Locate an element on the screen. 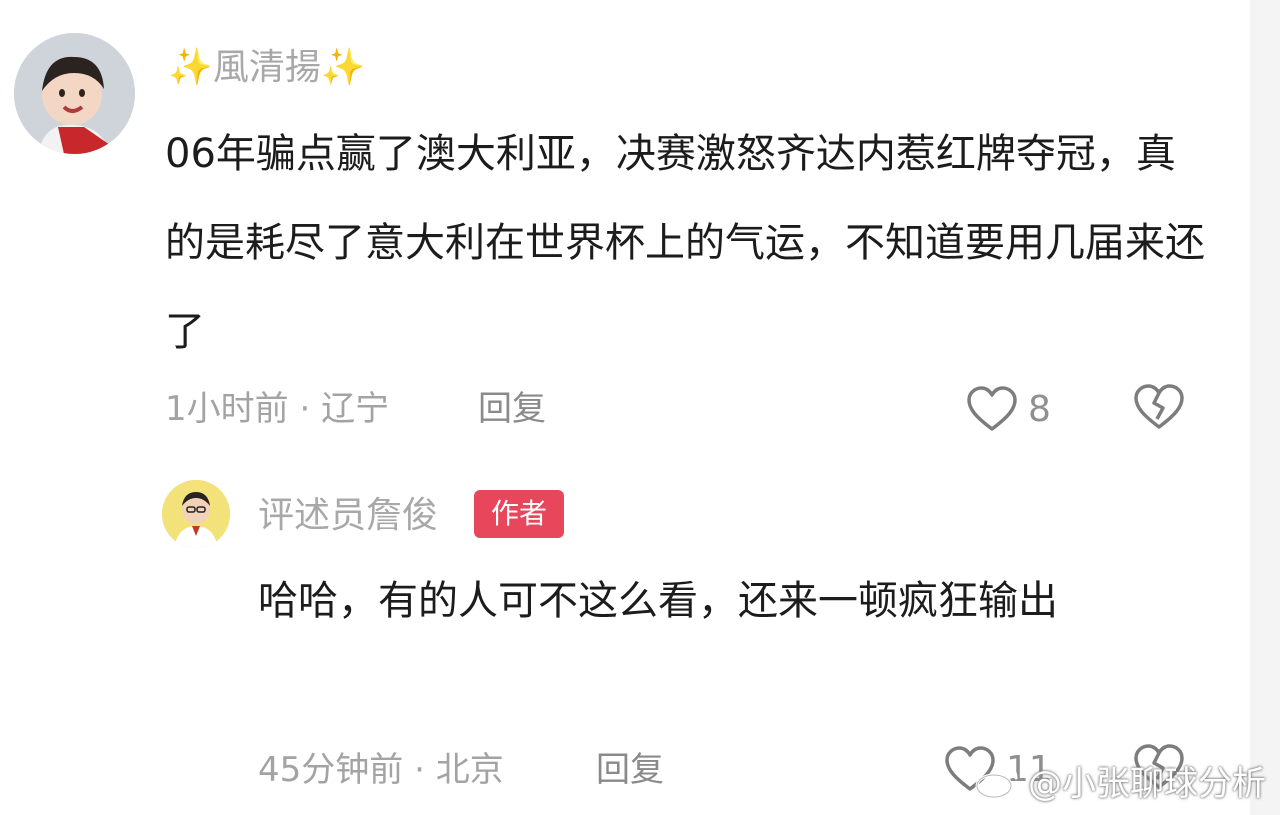 This screenshot has width=1280, height=815. username: 评述员詹俊 is located at coordinates (348, 516).